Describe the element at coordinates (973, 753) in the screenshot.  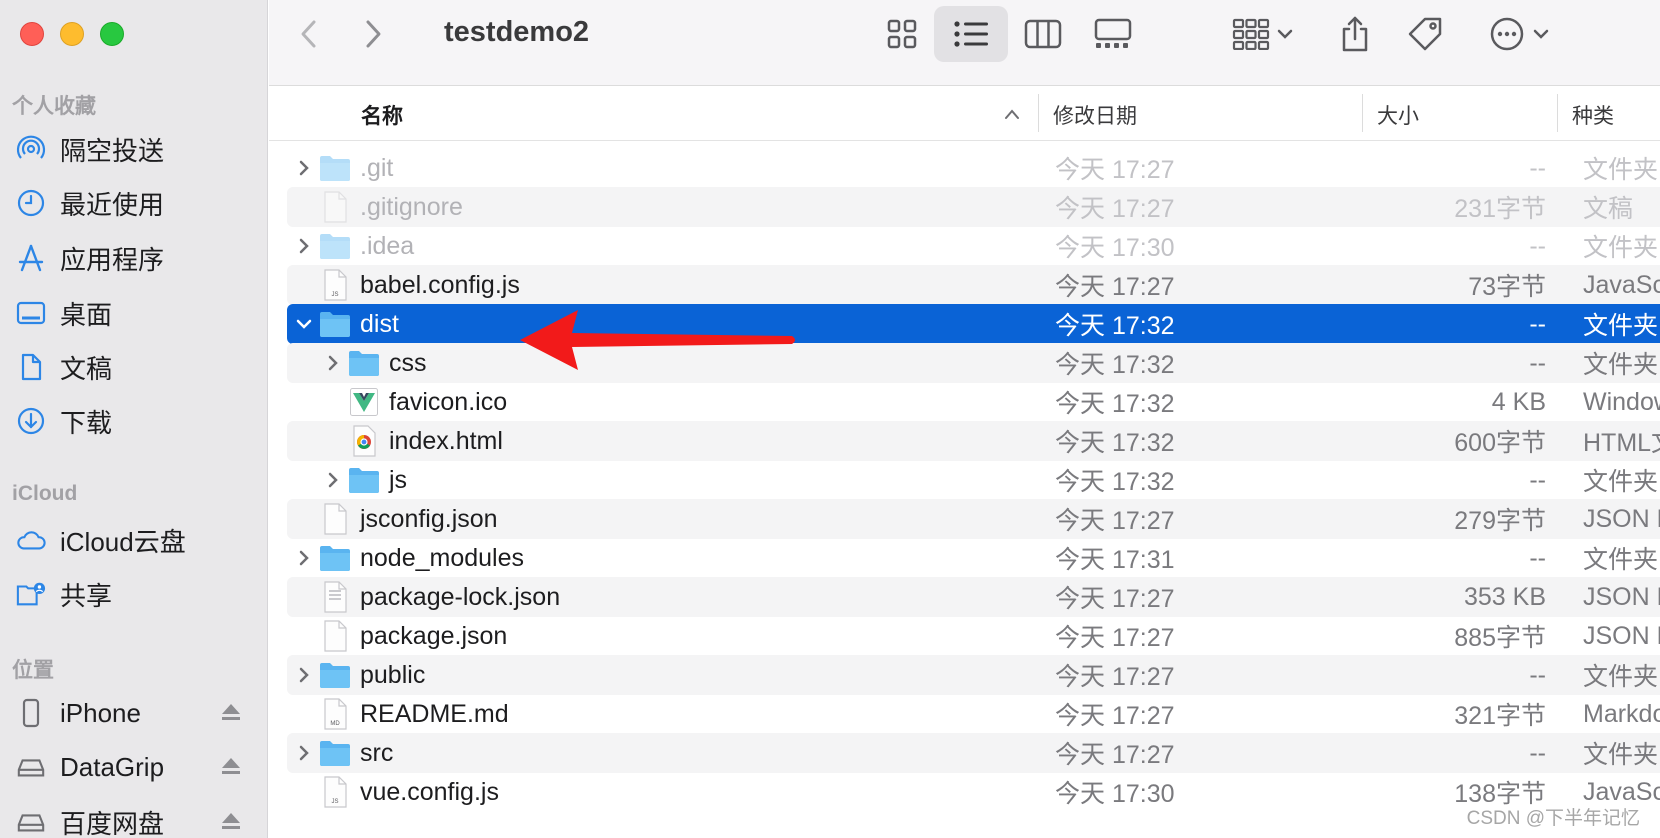
I see `file-row: src 今天 17:27 -- 文件夹` at that location.